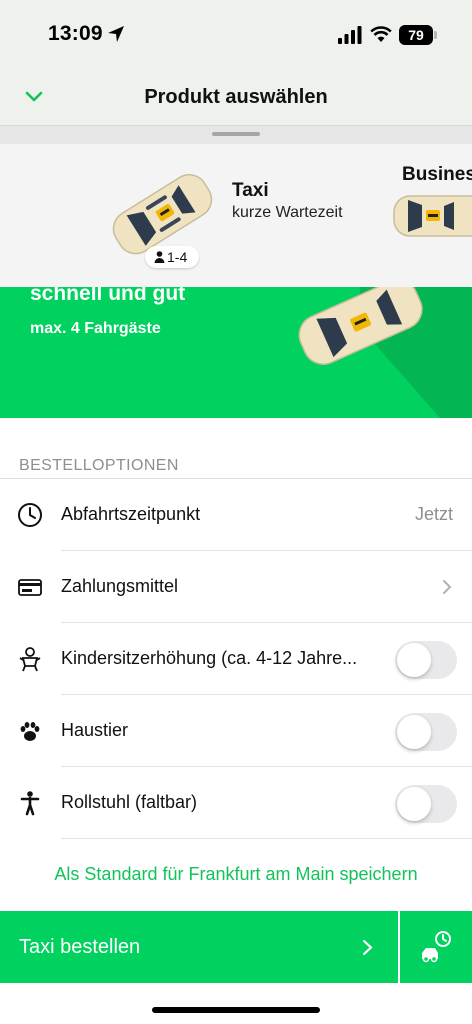 The width and height of the screenshot is (472, 1024). I want to click on product-name-business: Business, so click(437, 175).